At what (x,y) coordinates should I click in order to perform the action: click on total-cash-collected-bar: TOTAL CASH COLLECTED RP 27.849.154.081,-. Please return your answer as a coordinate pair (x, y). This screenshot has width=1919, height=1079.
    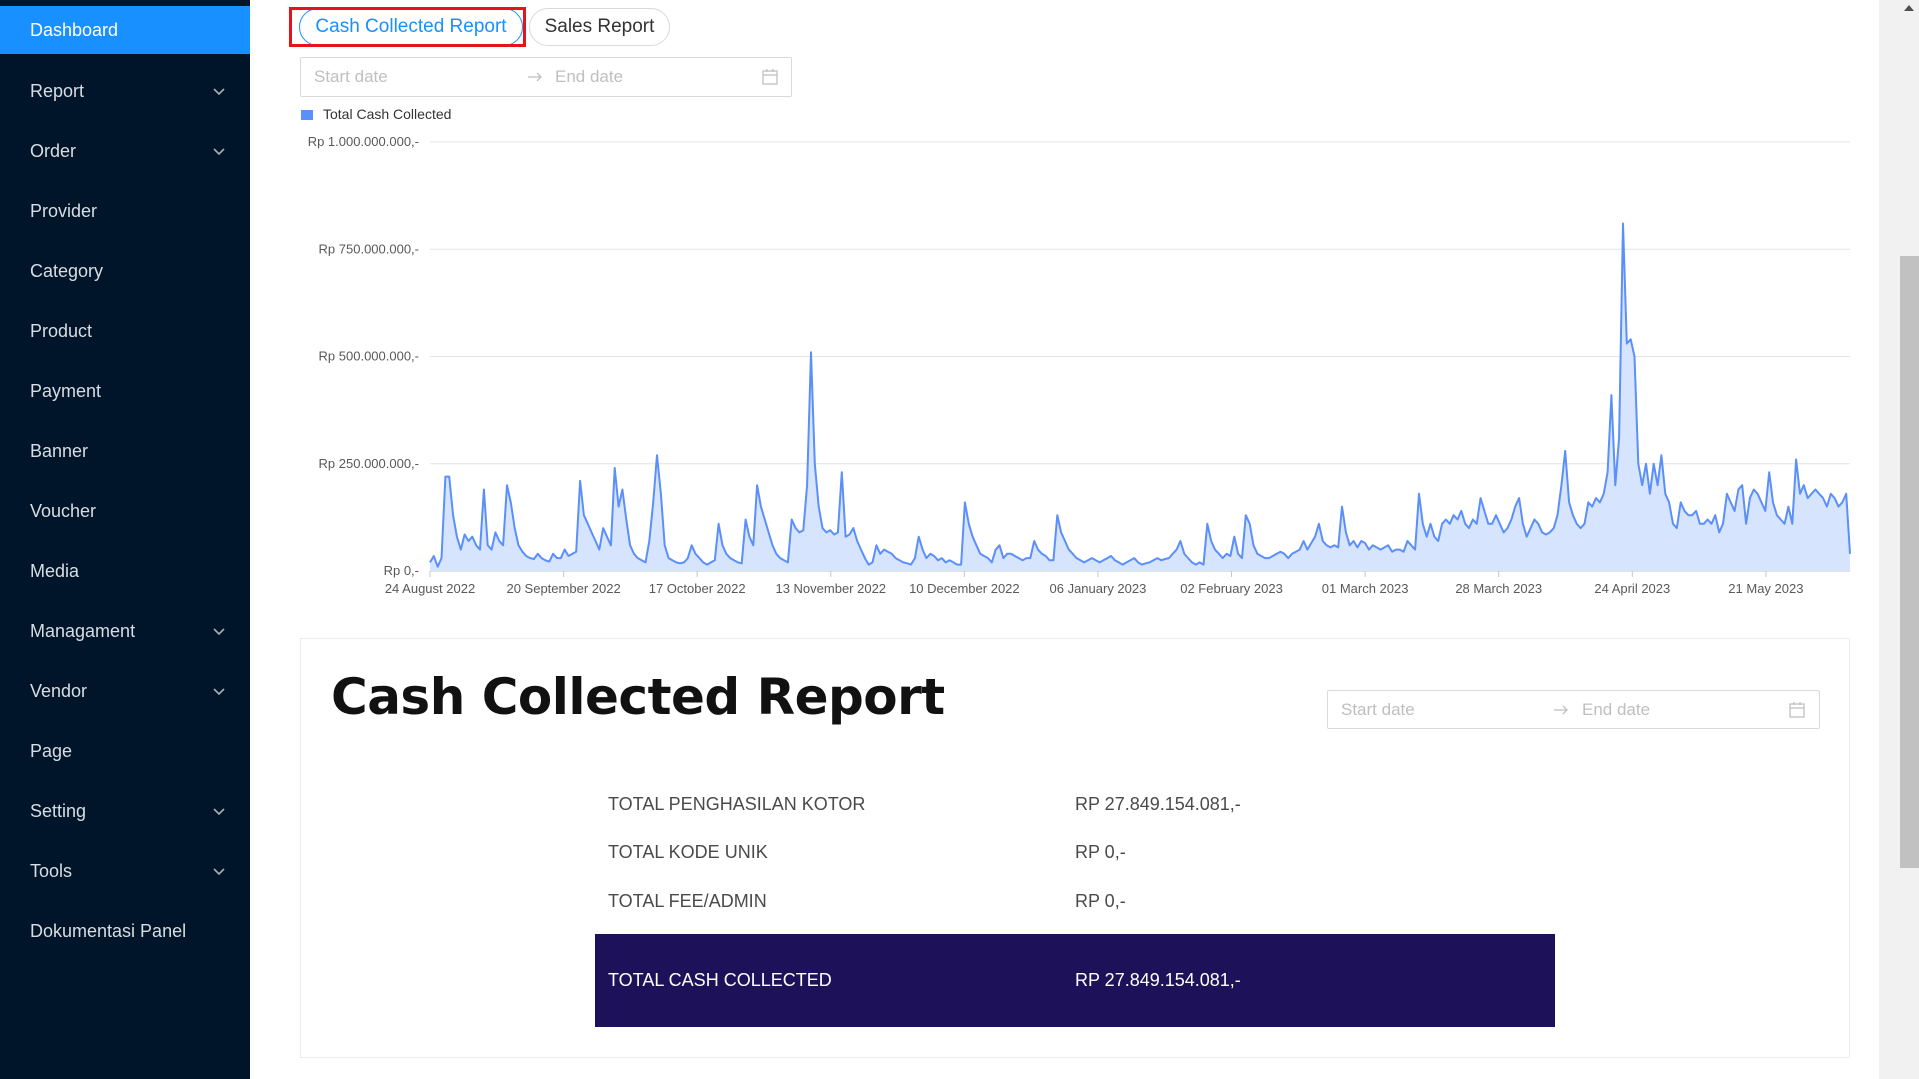
    Looking at the image, I should click on (1075, 980).